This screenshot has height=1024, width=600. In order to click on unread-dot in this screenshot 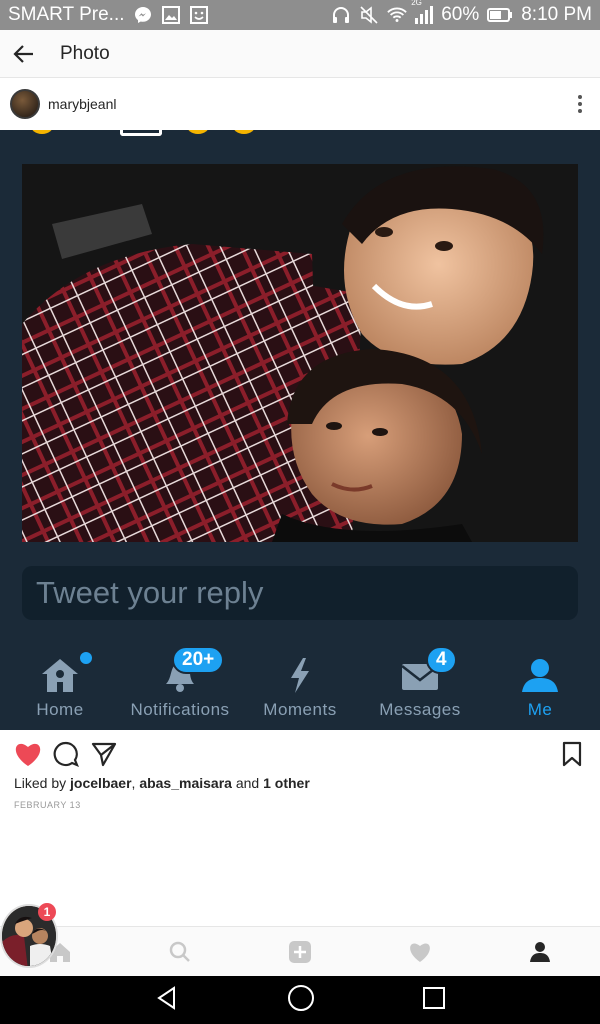, I will do `click(86, 658)`.